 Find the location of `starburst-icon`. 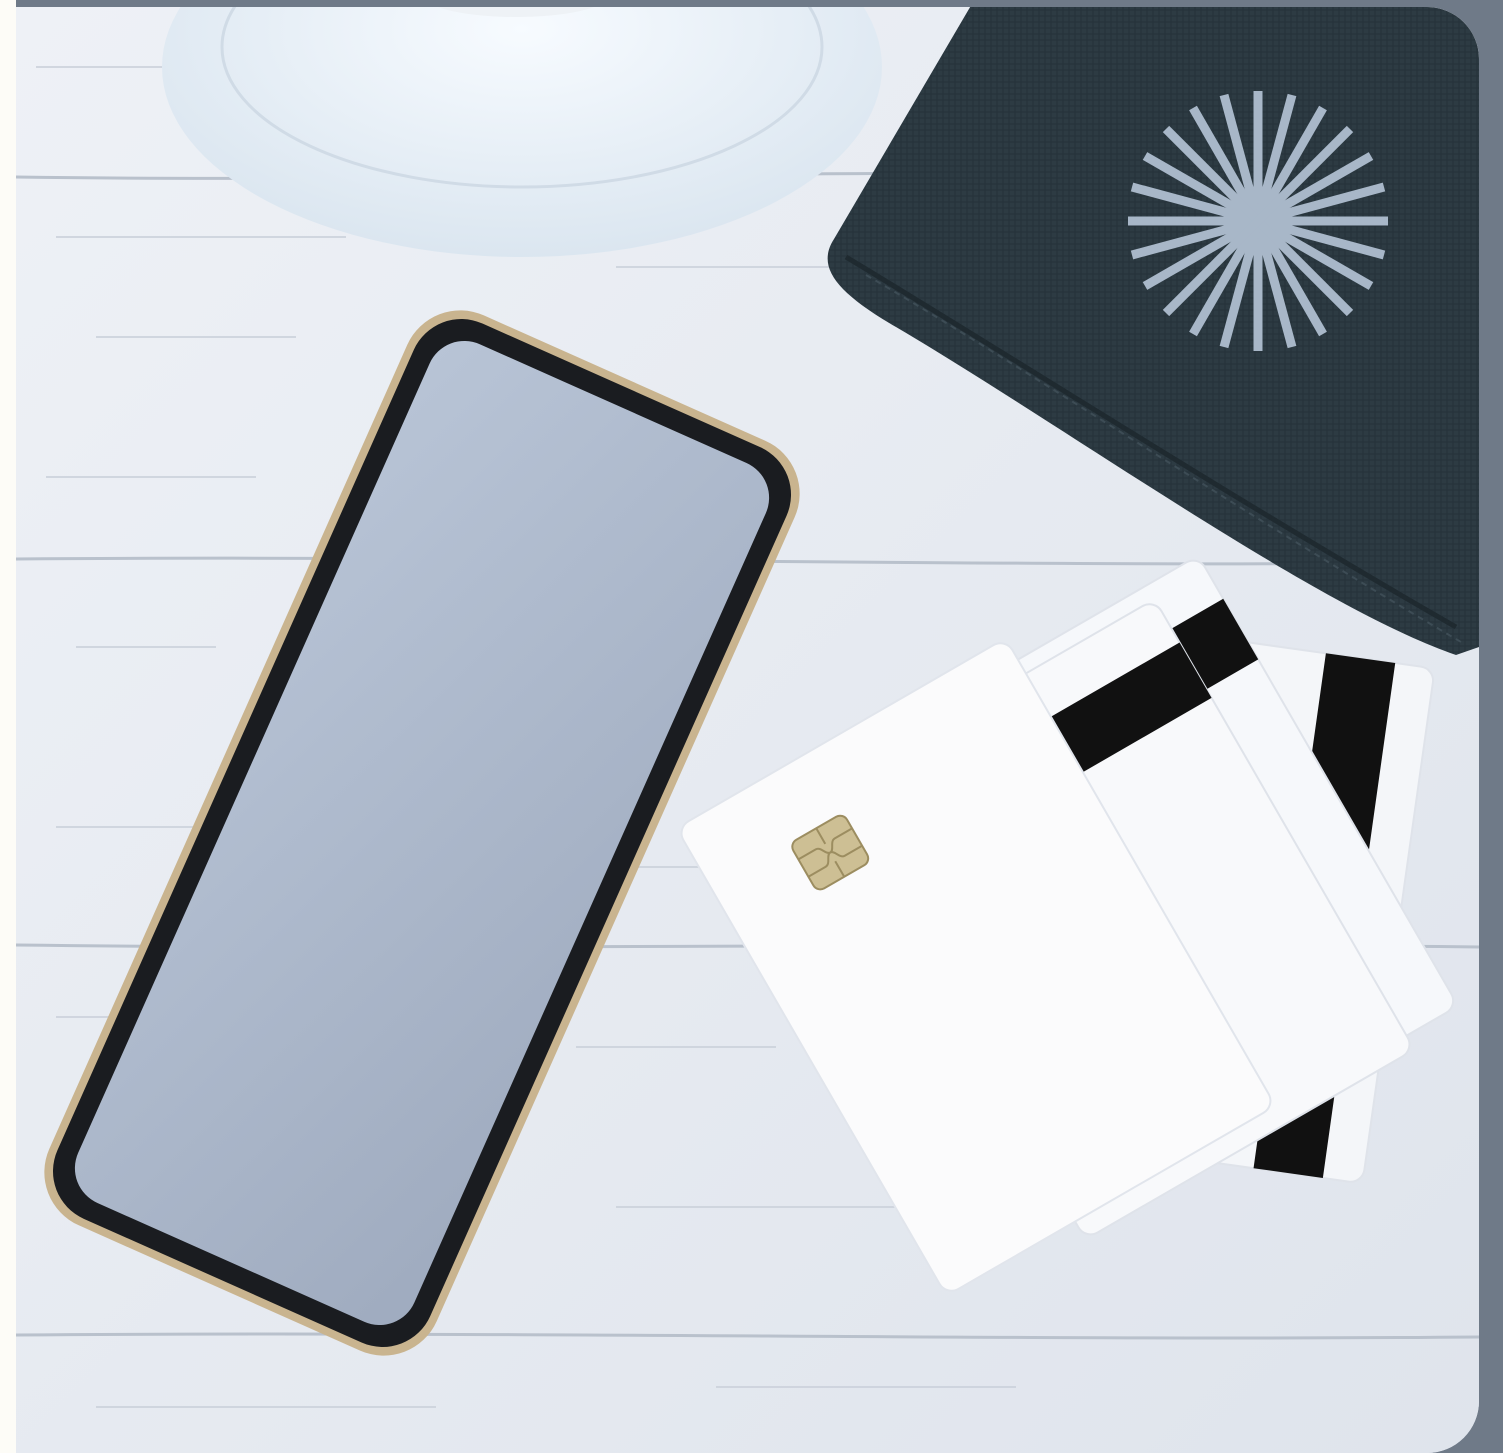

starburst-icon is located at coordinates (1258, 221).